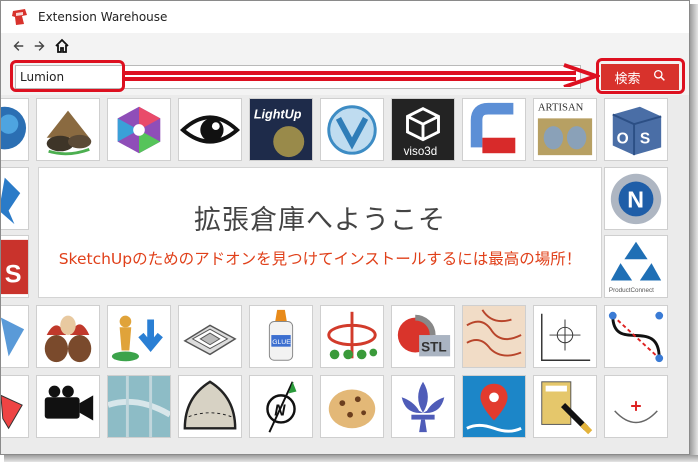  What do you see at coordinates (636, 129) in the screenshot?
I see `extension-tile-os-cube: OS` at bounding box center [636, 129].